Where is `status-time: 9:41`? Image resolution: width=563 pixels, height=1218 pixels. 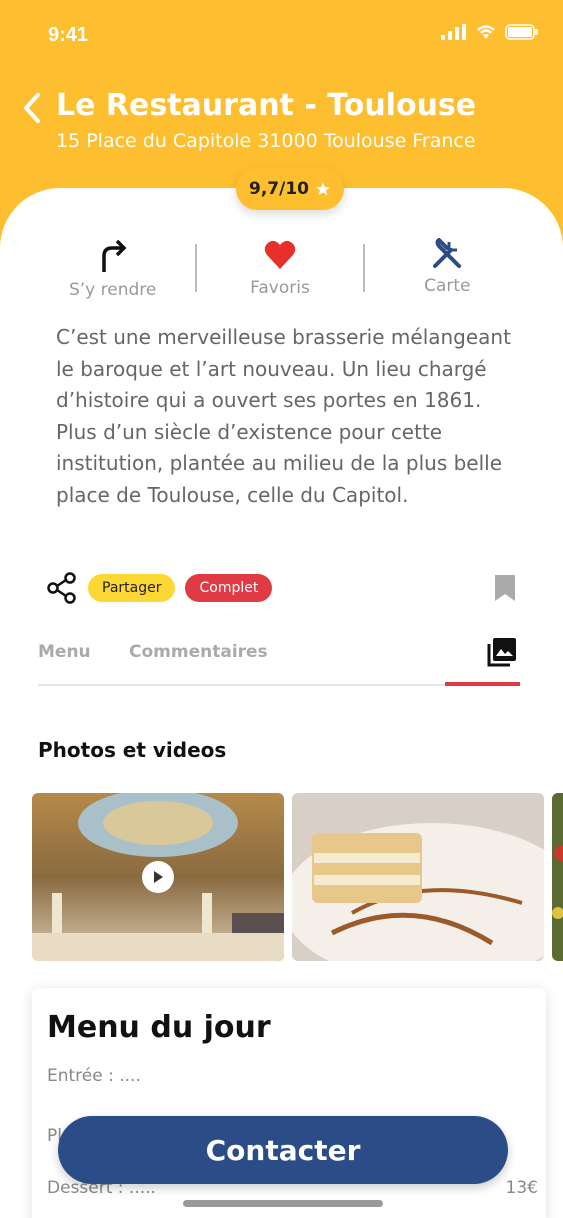 status-time: 9:41 is located at coordinates (68, 35).